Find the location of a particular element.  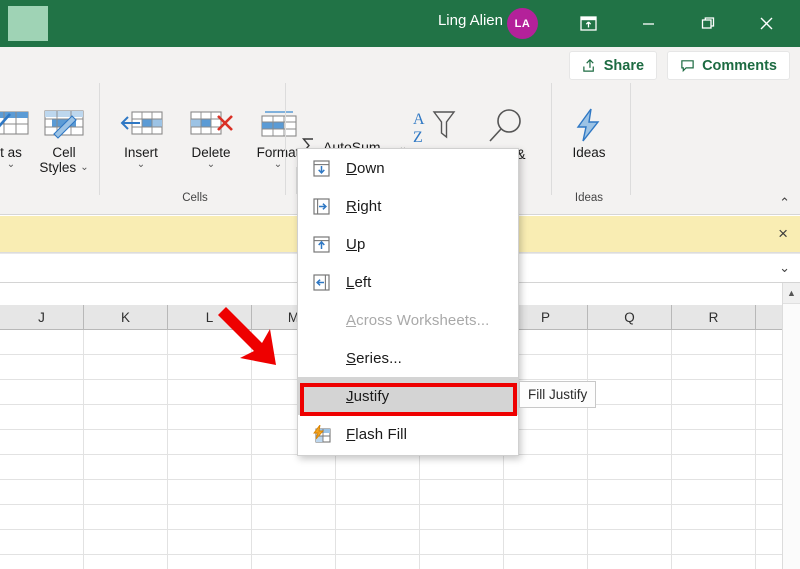

column-header-R: R is located at coordinates (714, 317).